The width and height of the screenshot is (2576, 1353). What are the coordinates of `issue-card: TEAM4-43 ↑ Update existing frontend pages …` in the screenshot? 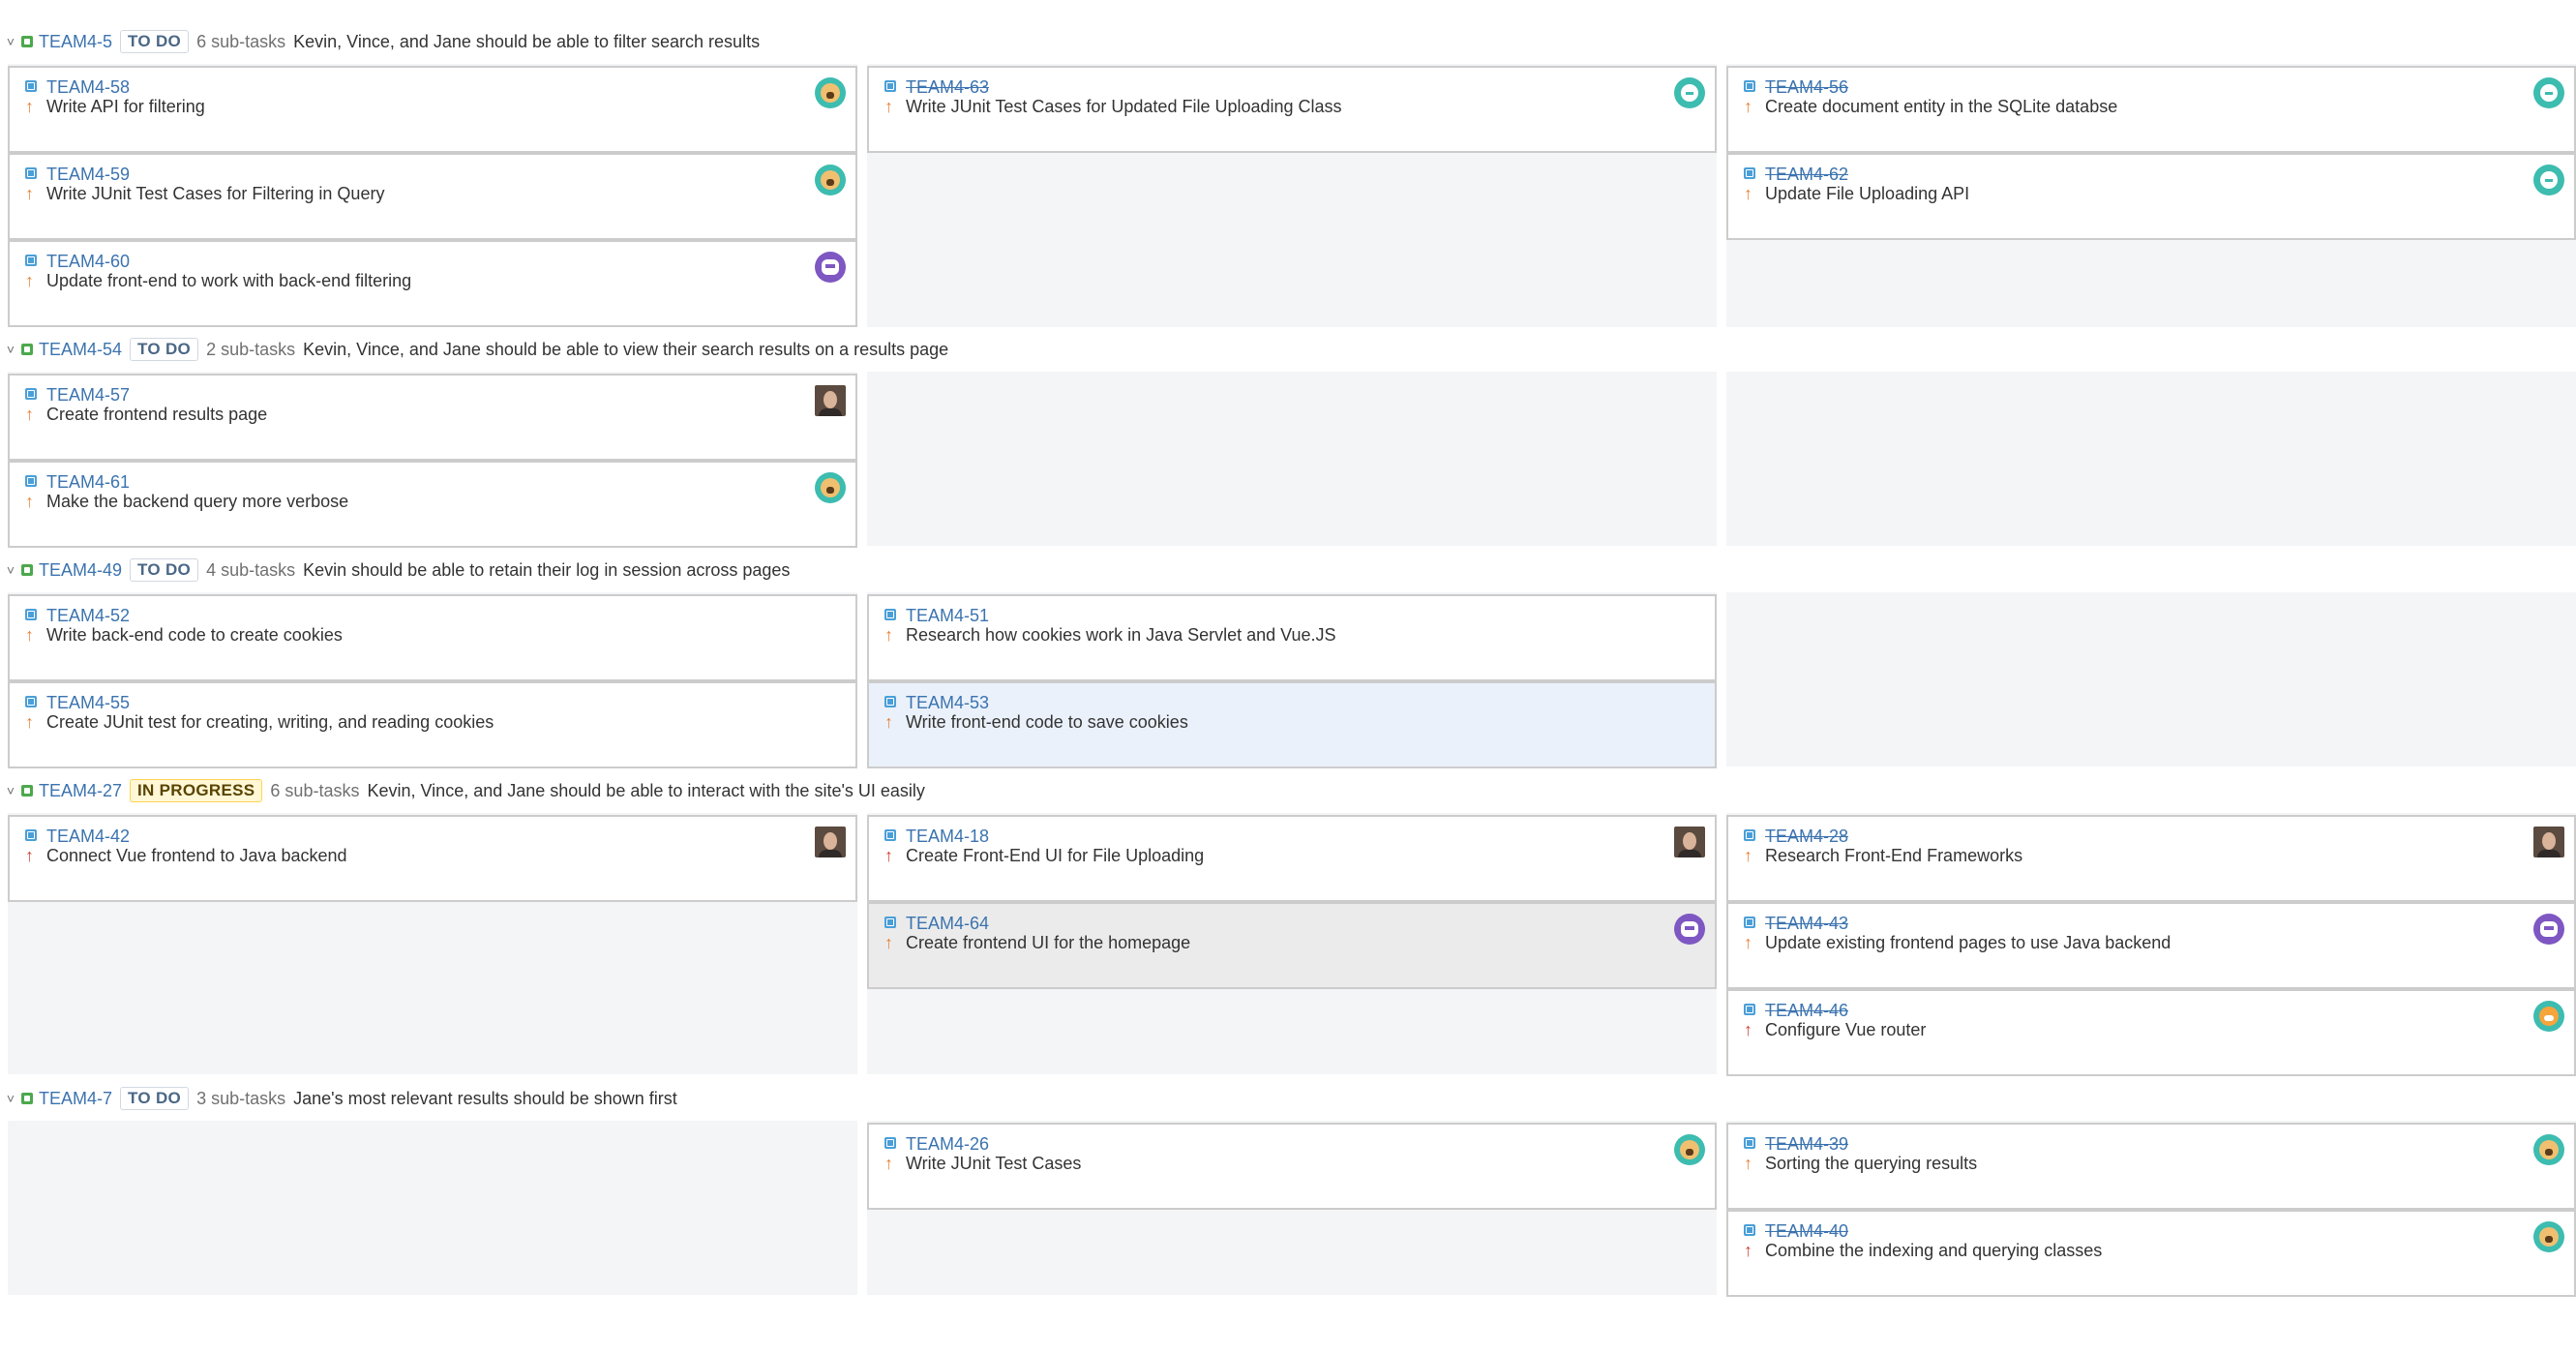 It's located at (2151, 945).